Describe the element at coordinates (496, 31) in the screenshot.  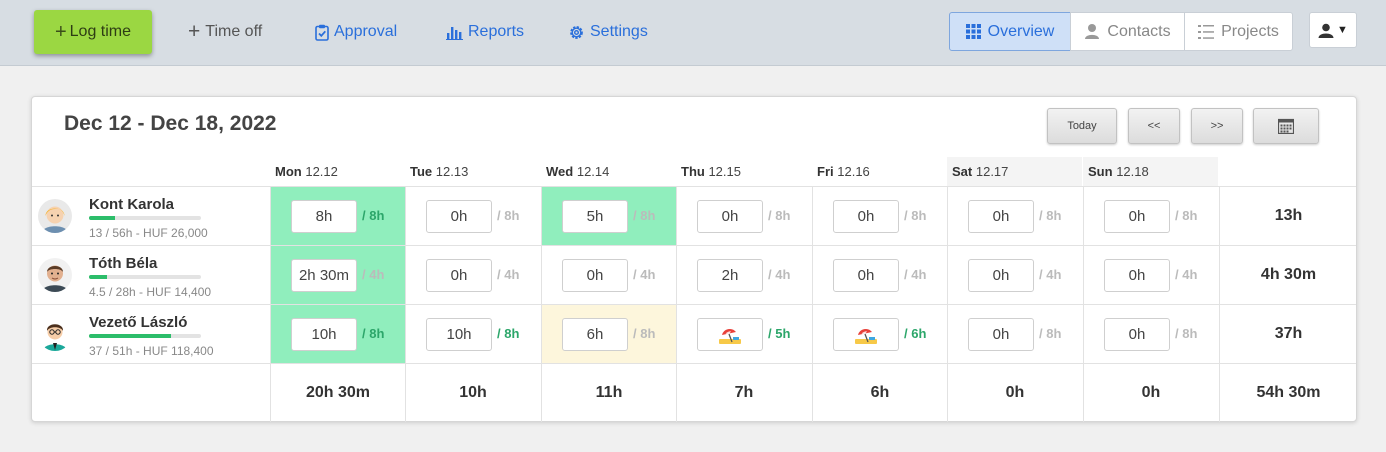
I see `reports-label: Reports` at that location.